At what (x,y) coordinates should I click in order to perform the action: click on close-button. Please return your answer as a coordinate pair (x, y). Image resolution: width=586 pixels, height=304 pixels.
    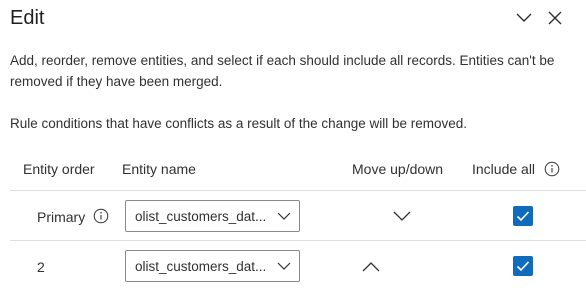
    Looking at the image, I should click on (555, 18).